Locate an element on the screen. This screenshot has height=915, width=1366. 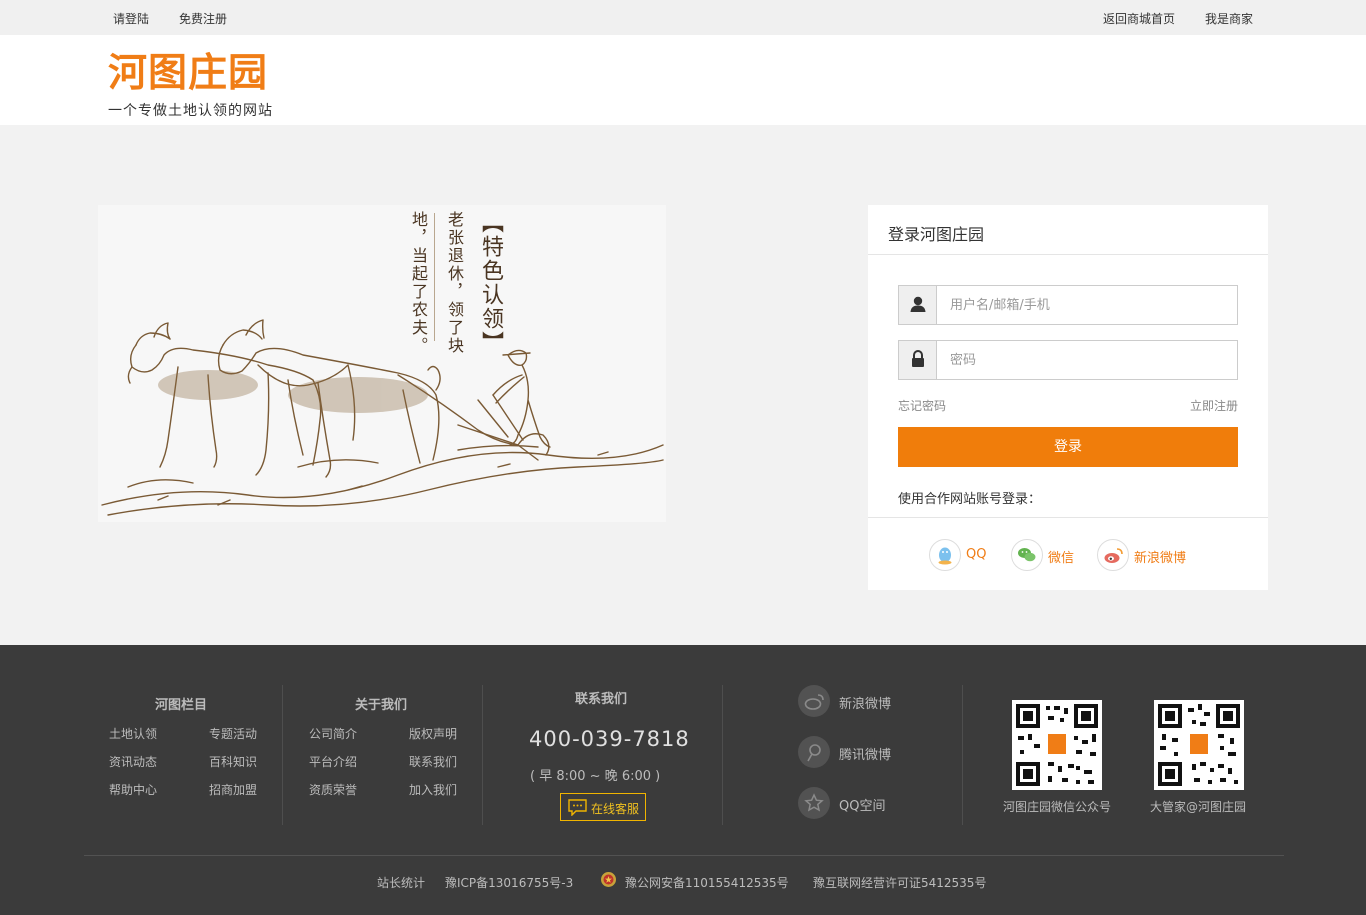
username-field is located at coordinates (1068, 305).